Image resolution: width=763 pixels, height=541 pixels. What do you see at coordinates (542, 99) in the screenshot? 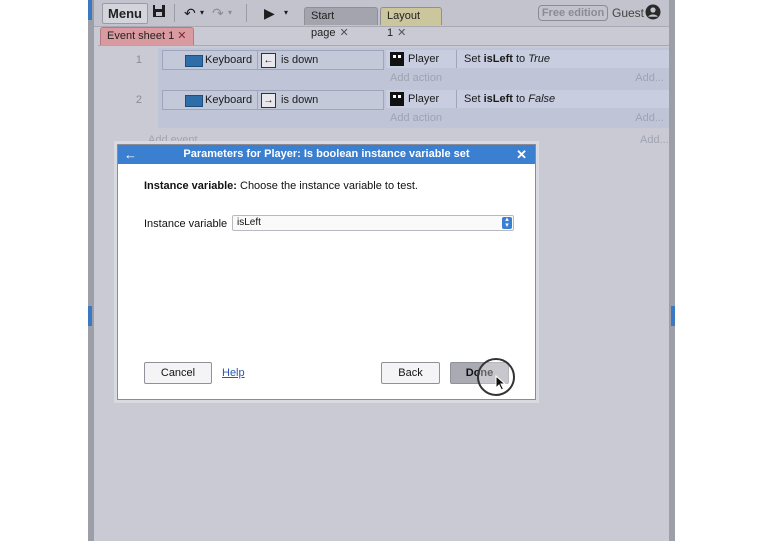
I see `action-value: False` at bounding box center [542, 99].